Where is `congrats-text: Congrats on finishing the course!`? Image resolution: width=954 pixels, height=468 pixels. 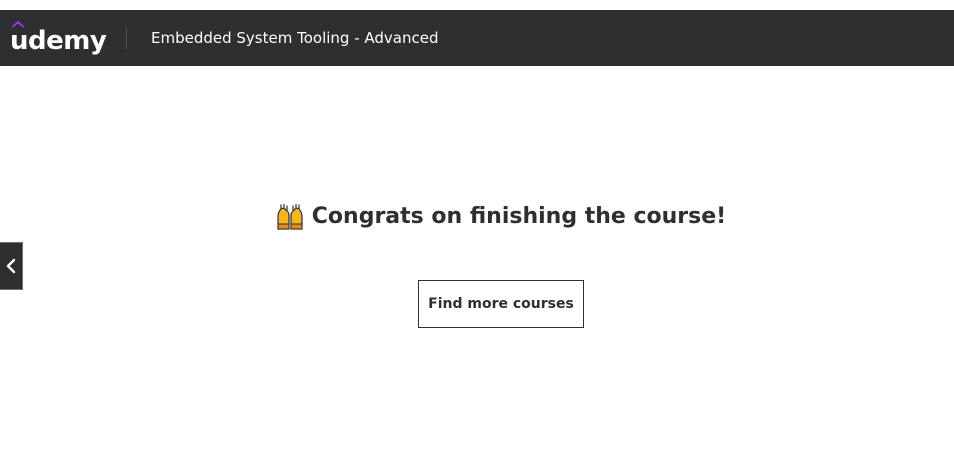
congrats-text: Congrats on finishing the course! is located at coordinates (519, 216).